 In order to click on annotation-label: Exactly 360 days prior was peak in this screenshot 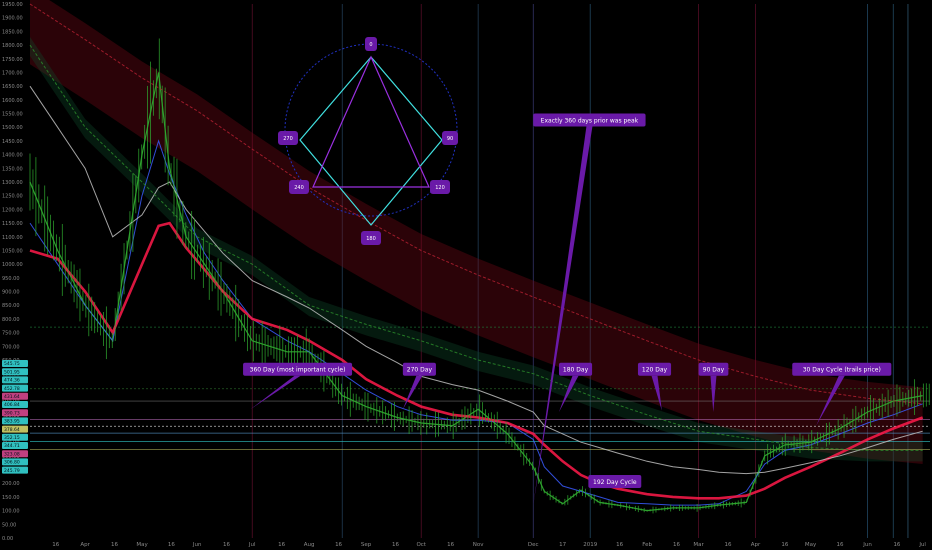, I will do `click(590, 121)`.